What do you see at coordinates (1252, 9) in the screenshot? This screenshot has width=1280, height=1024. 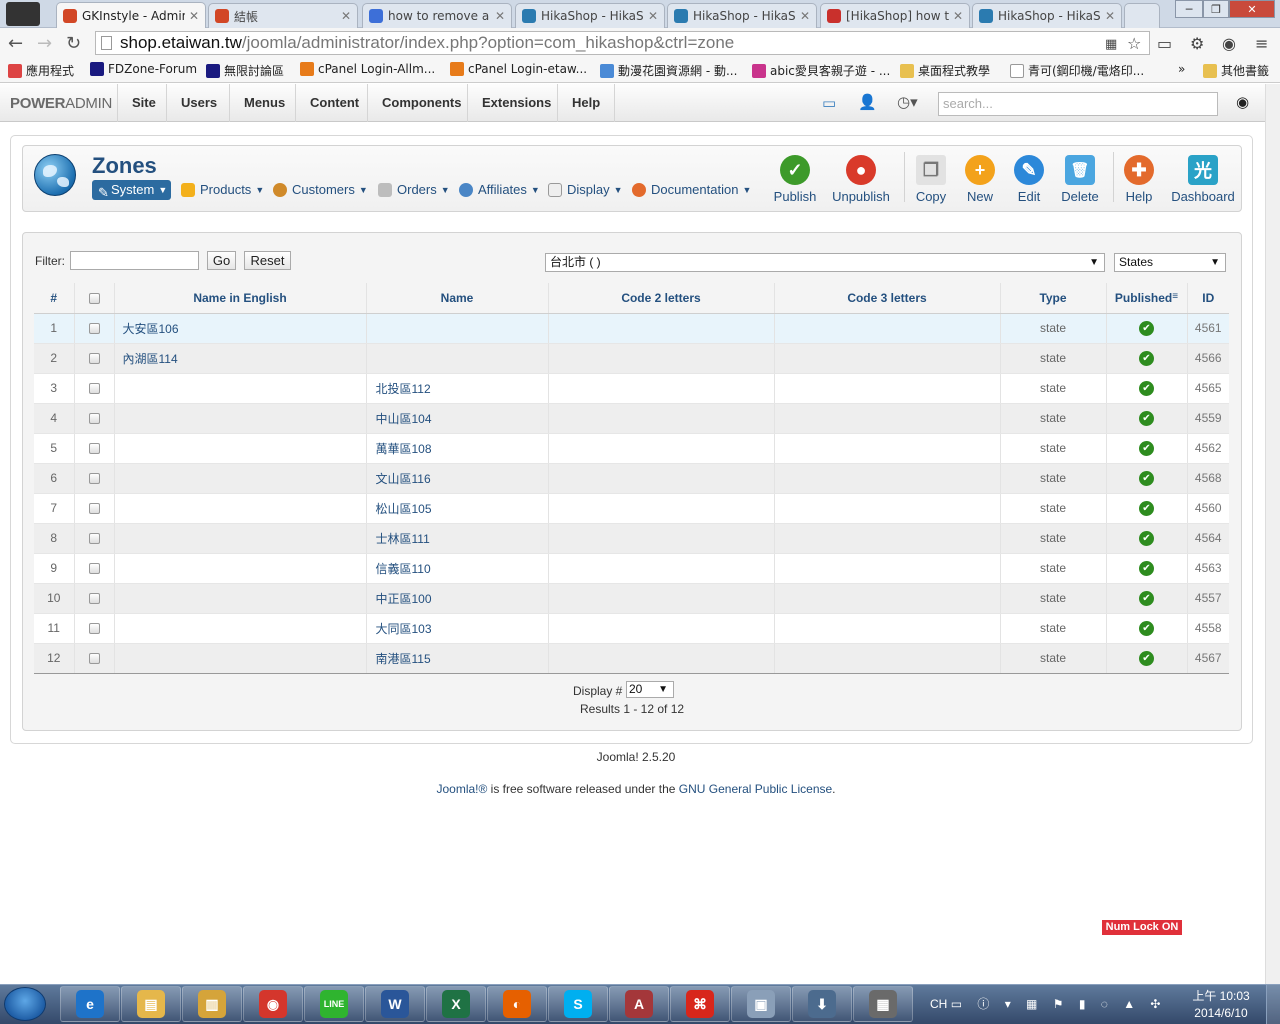 I see `close-window-button: ✕` at bounding box center [1252, 9].